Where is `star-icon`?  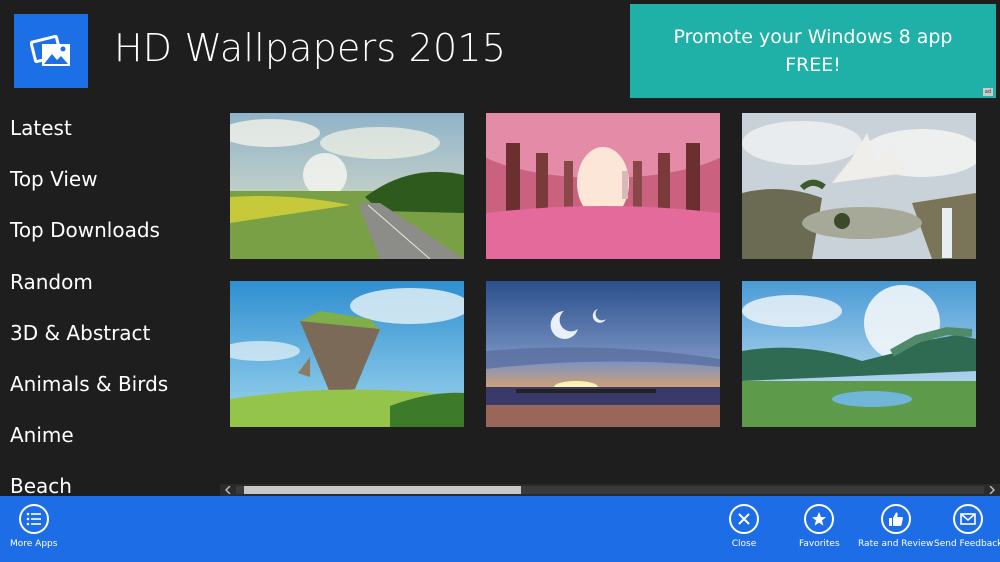 star-icon is located at coordinates (819, 519).